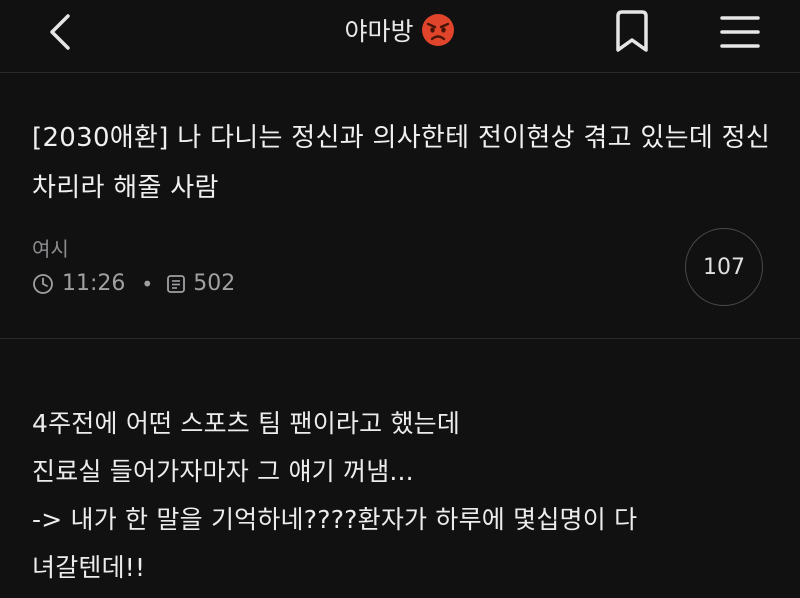  I want to click on comment-count-button: 107, so click(724, 267).